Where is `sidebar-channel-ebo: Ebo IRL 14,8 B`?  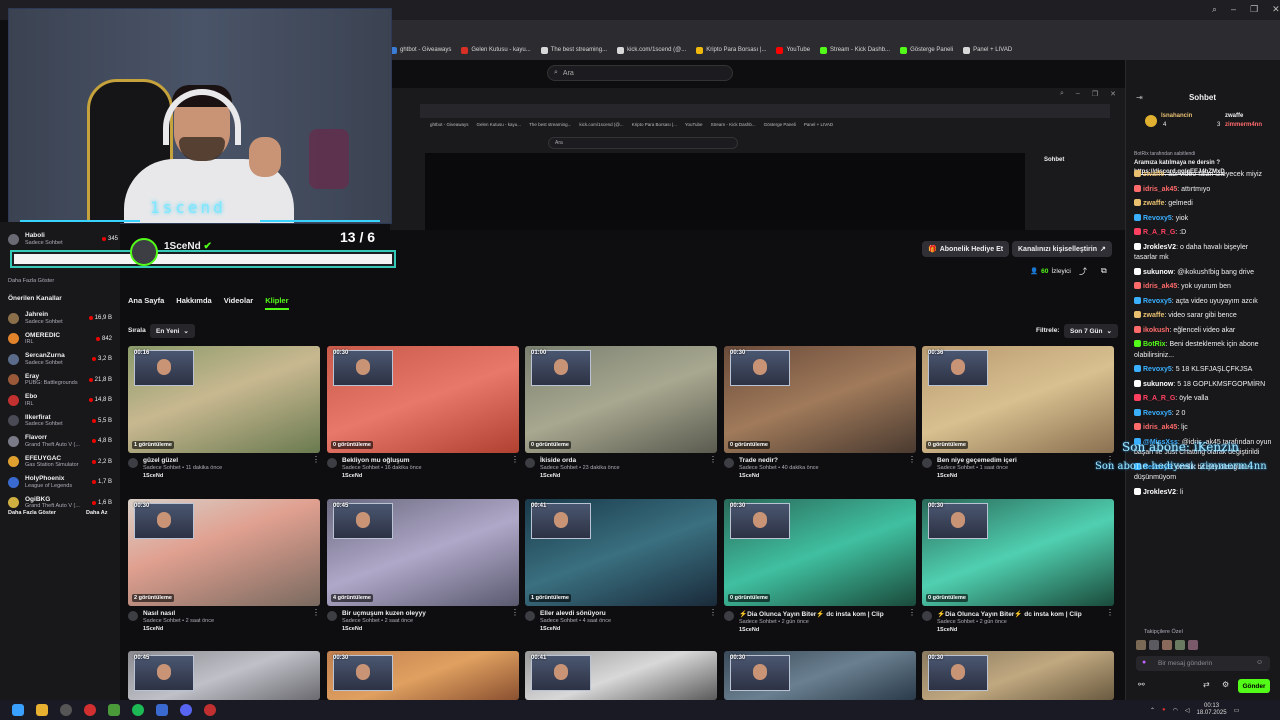
sidebar-channel-ebo: Ebo IRL 14,8 B is located at coordinates (60, 400).